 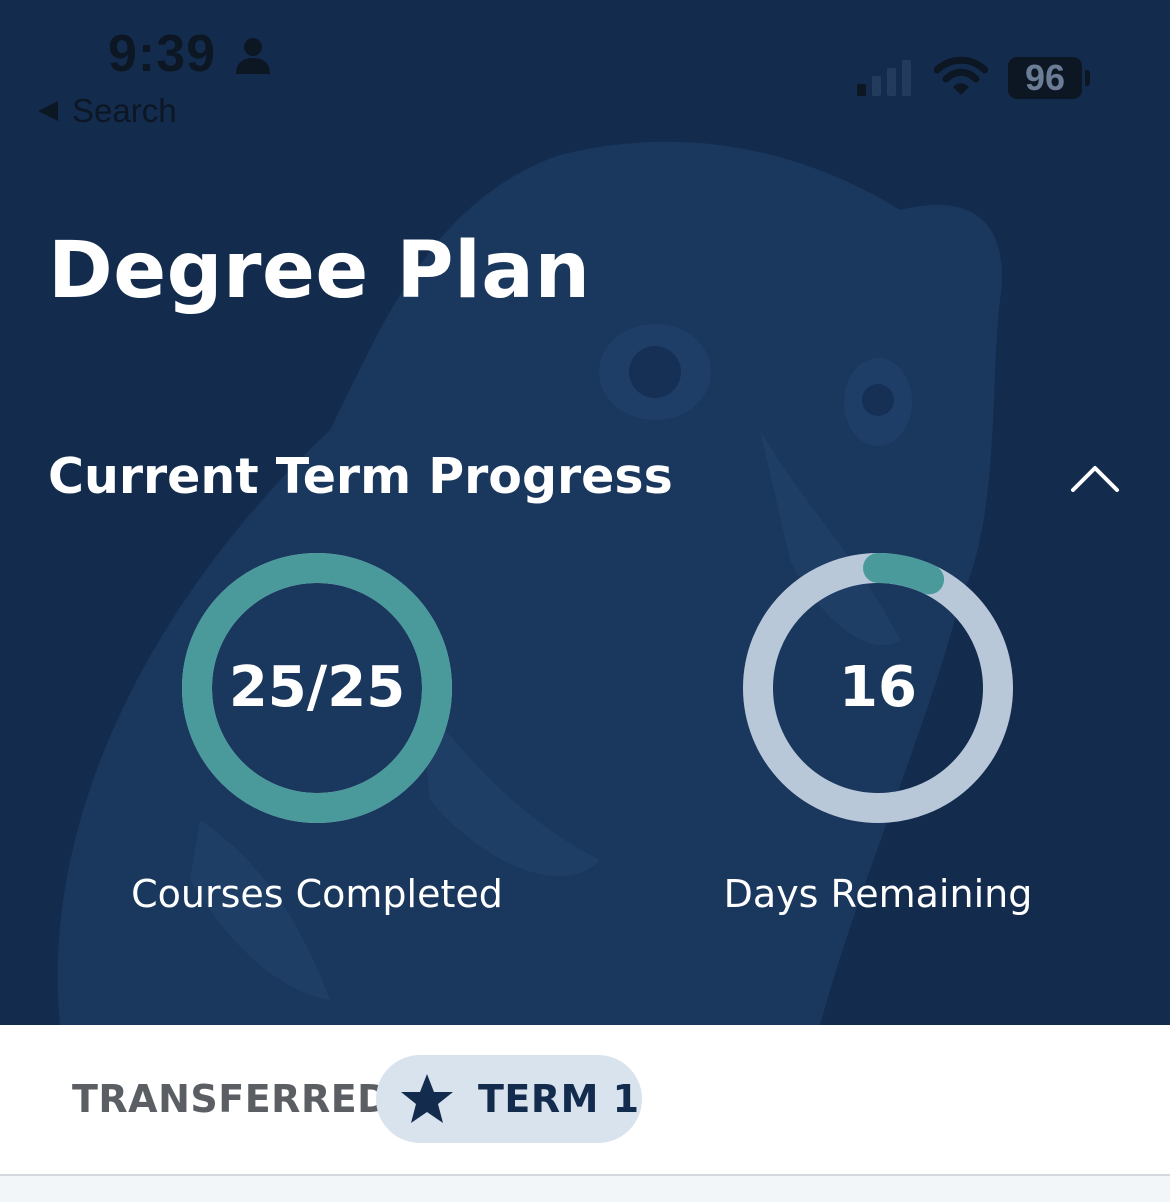 I want to click on battery-indicator: 96, so click(x=1045, y=78).